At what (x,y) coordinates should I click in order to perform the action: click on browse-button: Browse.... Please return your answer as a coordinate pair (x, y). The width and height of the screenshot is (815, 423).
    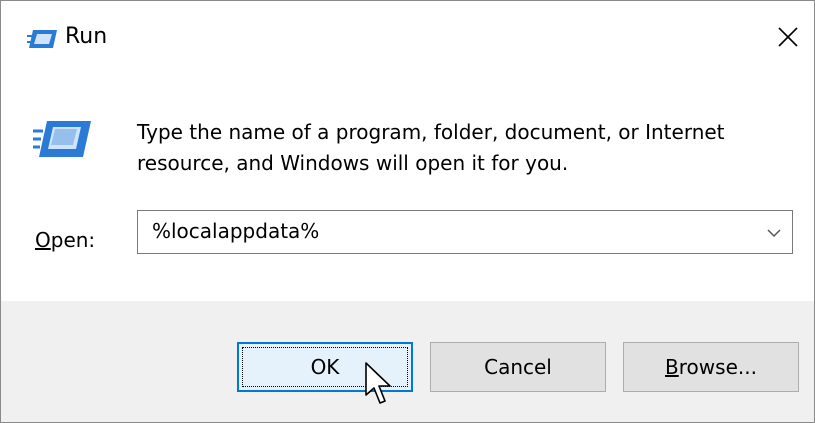
    Looking at the image, I should click on (711, 367).